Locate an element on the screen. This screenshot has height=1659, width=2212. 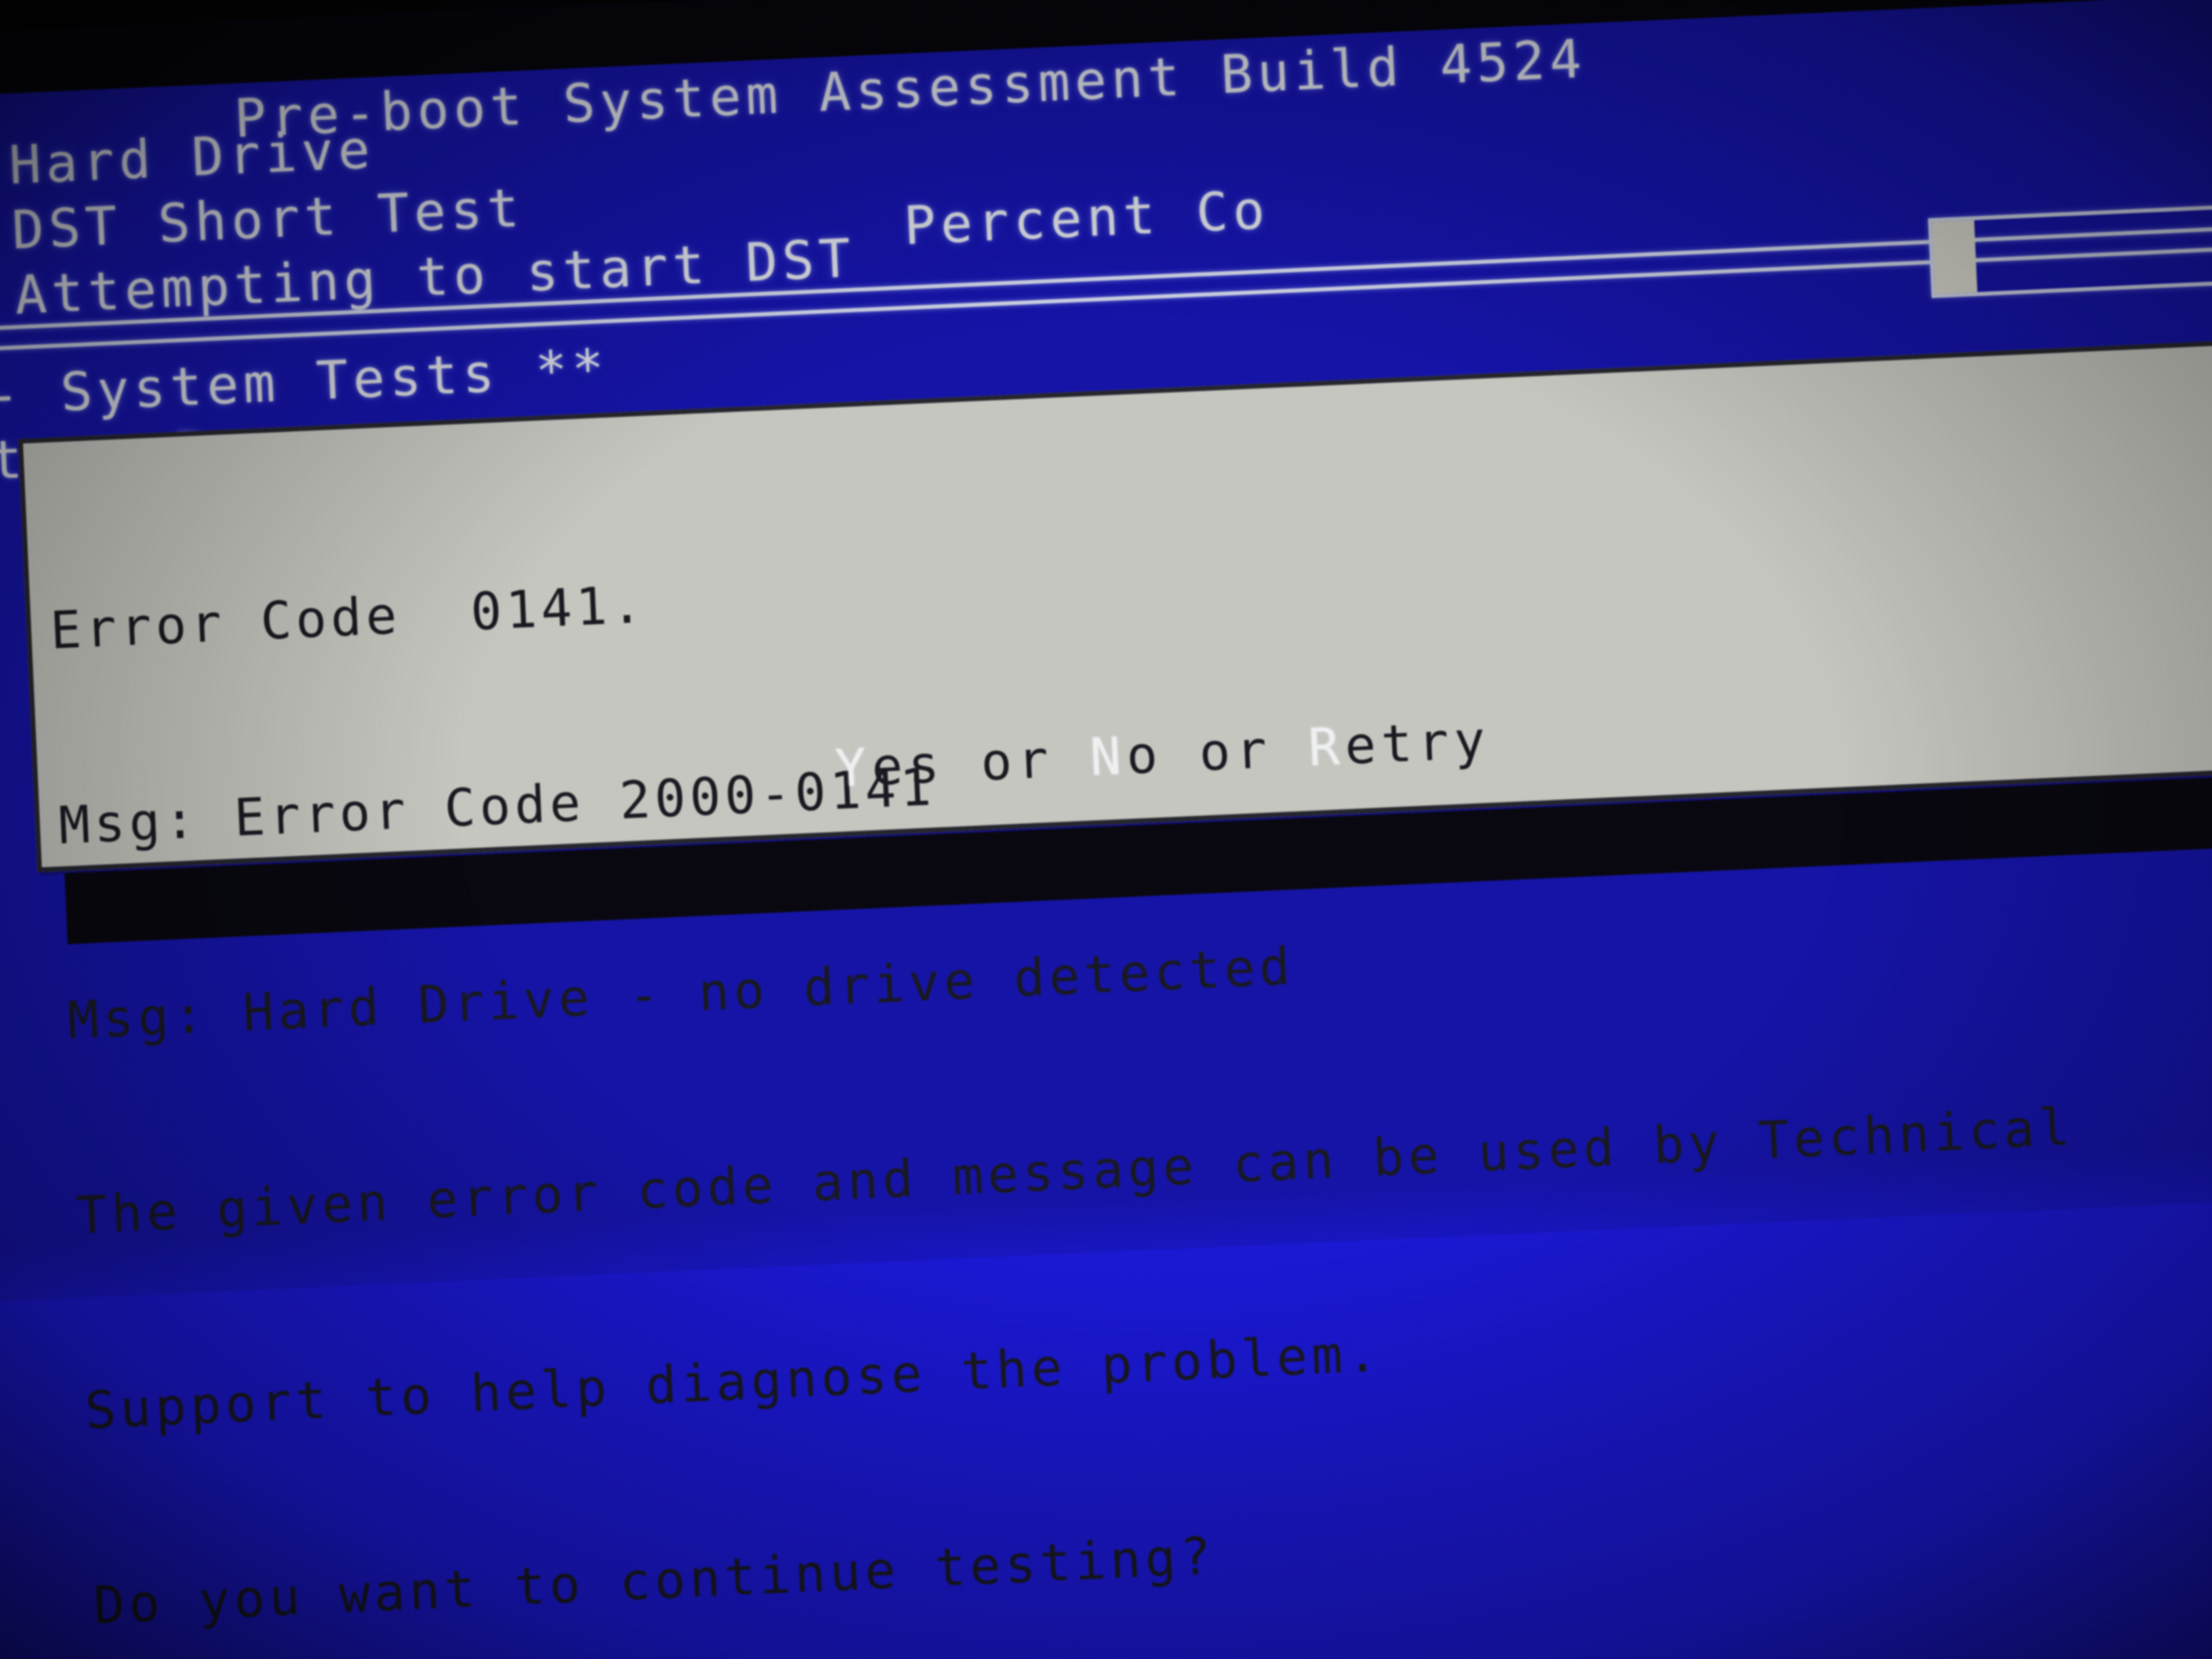
retry-button: Retry is located at coordinates (1399, 744).